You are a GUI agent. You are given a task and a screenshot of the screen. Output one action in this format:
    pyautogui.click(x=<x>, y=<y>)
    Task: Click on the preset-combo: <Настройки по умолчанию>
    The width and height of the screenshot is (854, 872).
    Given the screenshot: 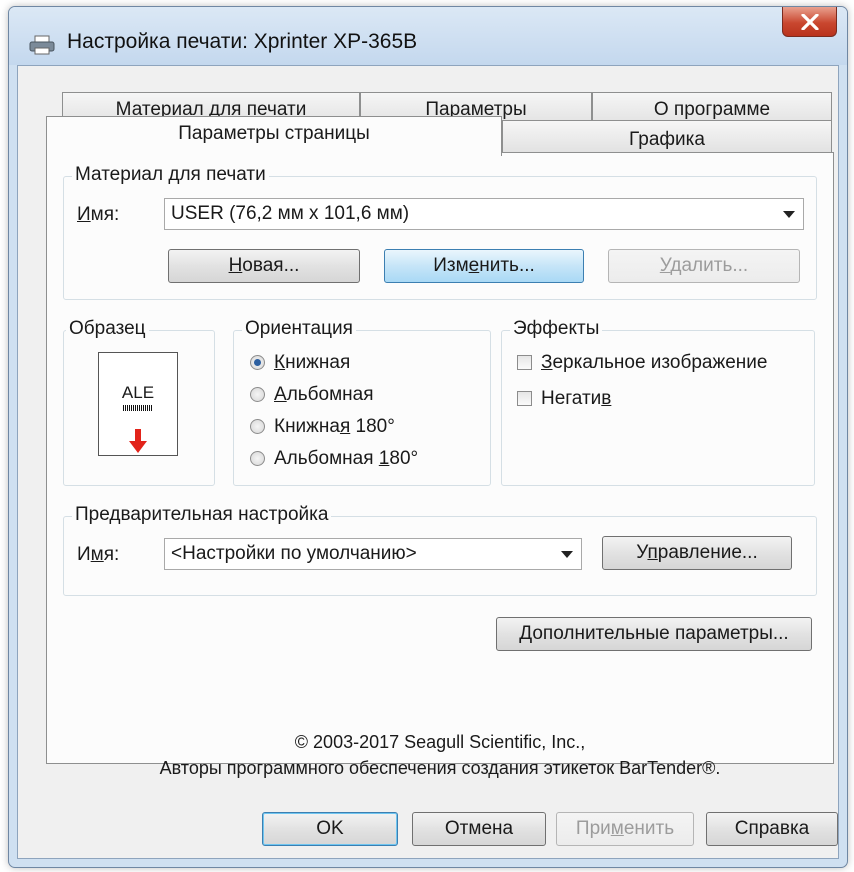 What is the action you would take?
    pyautogui.click(x=373, y=554)
    